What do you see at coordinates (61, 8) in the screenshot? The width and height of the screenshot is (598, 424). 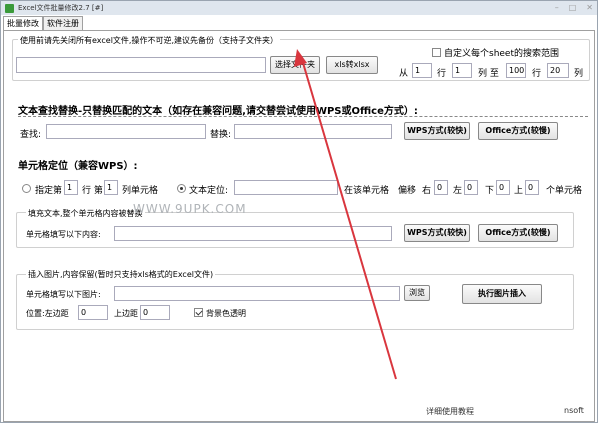 I see `window-title: Excel文件批量修改2.7 [#]` at bounding box center [61, 8].